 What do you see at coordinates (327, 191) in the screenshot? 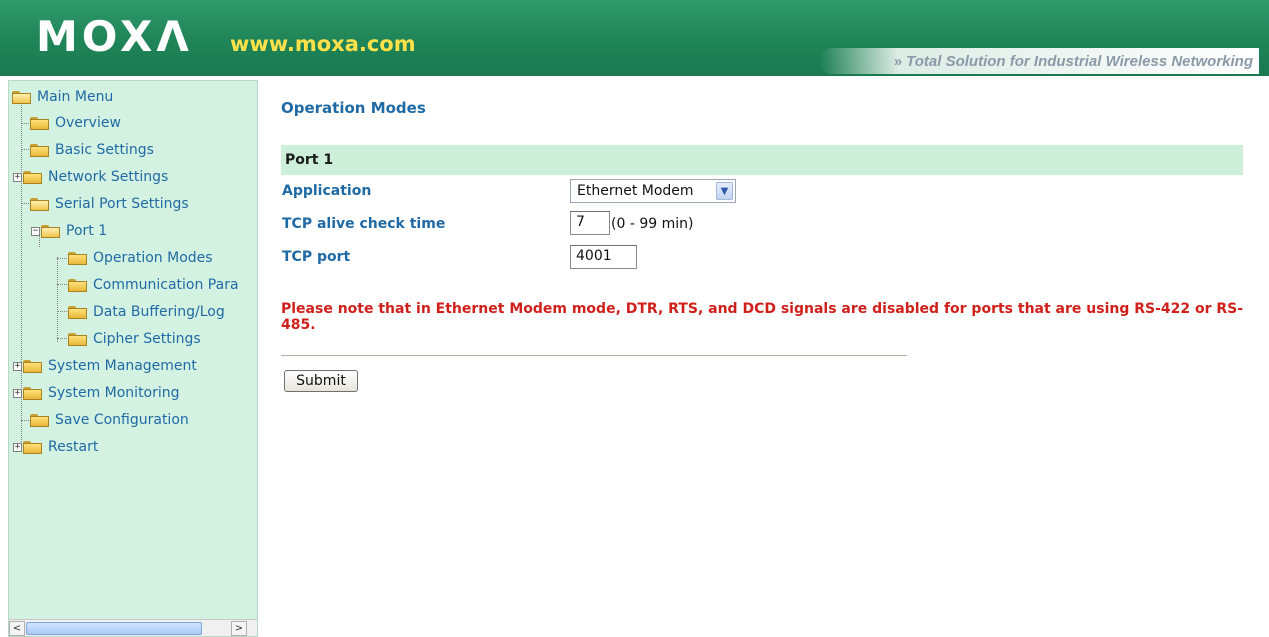
I see `application-label: Application` at bounding box center [327, 191].